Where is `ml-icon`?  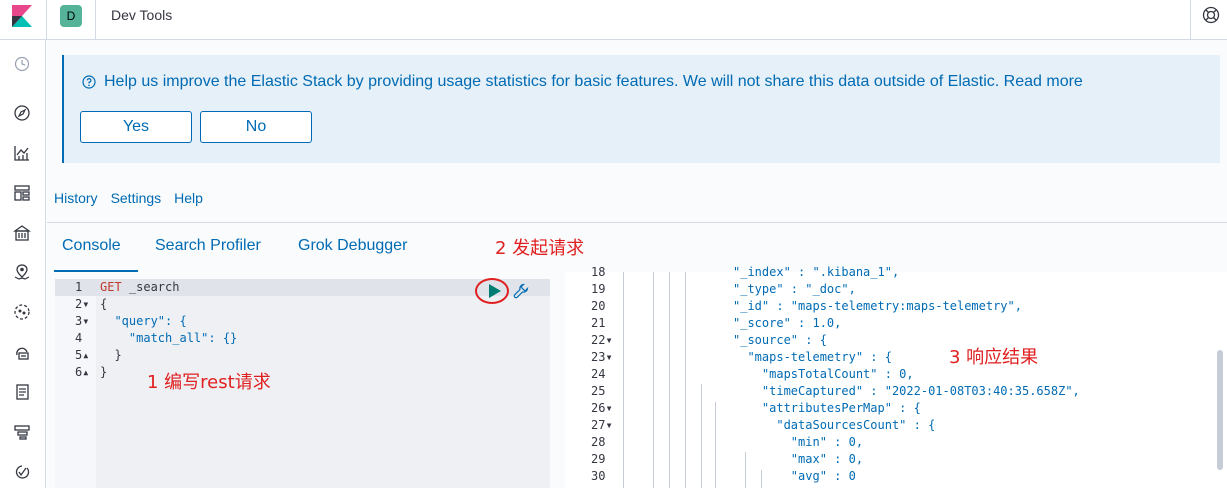
ml-icon is located at coordinates (22, 312).